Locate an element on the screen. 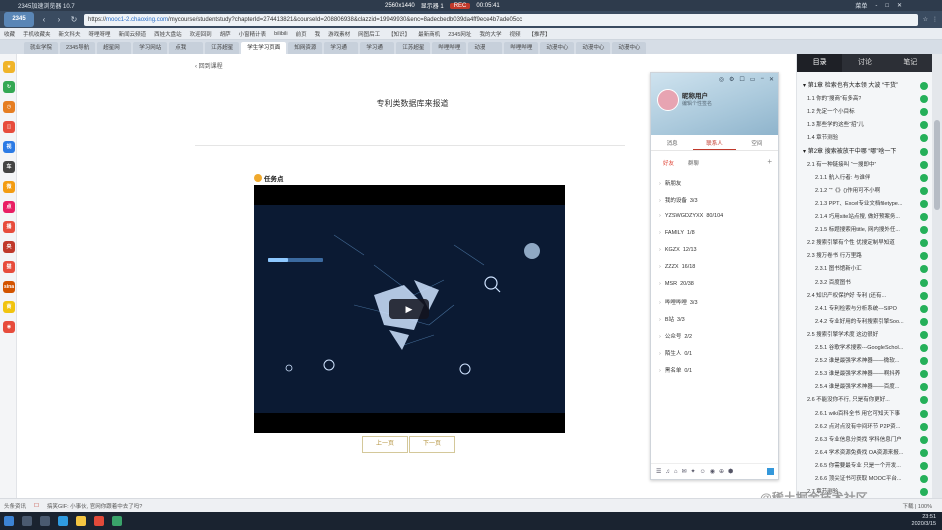 This screenshot has width=942, height=530. folder-icon is located at coordinates (81, 521).